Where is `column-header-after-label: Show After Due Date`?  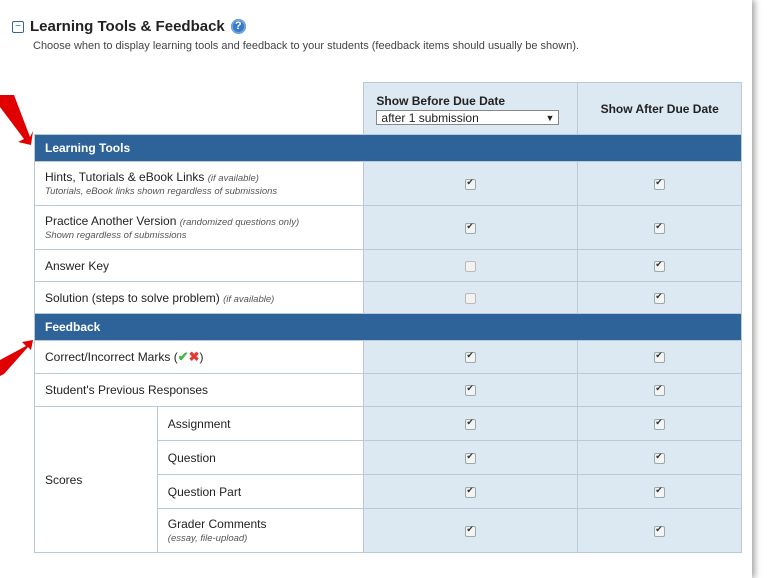 column-header-after-label: Show After Due Date is located at coordinates (659, 108).